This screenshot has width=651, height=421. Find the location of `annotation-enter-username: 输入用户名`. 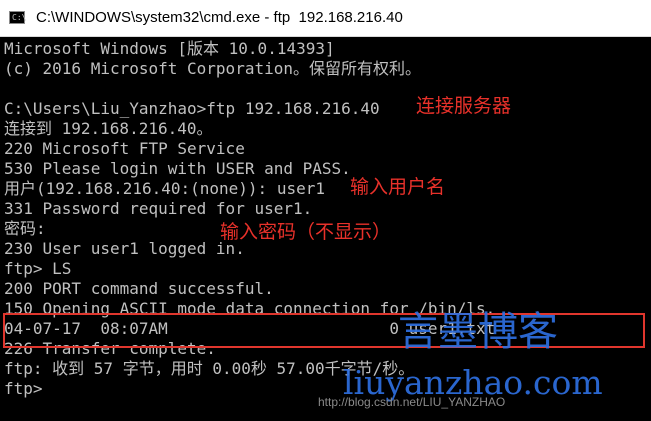

annotation-enter-username: 输入用户名 is located at coordinates (398, 187).